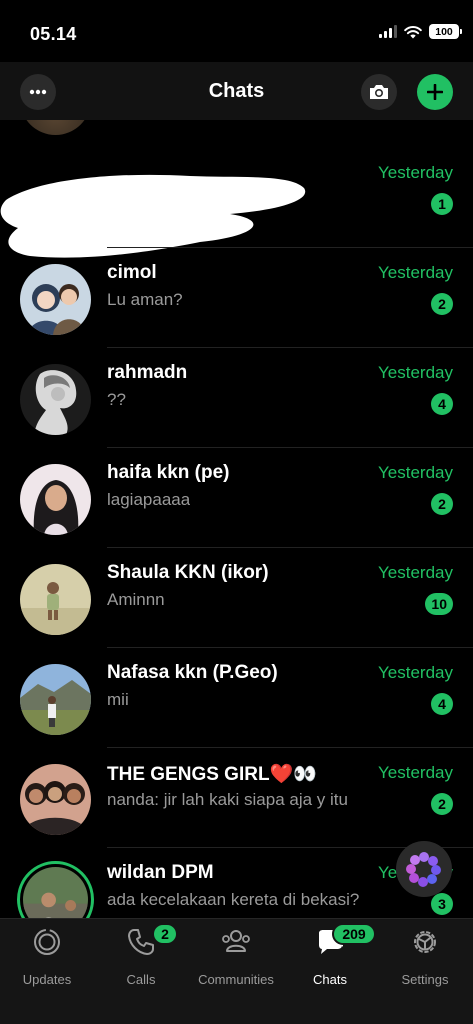 The image size is (473, 1024). Describe the element at coordinates (236, 498) in the screenshot. I see `chat-row-haifa: haifa kkn (pe) lagiapaaaa Yesterday 2` at that location.